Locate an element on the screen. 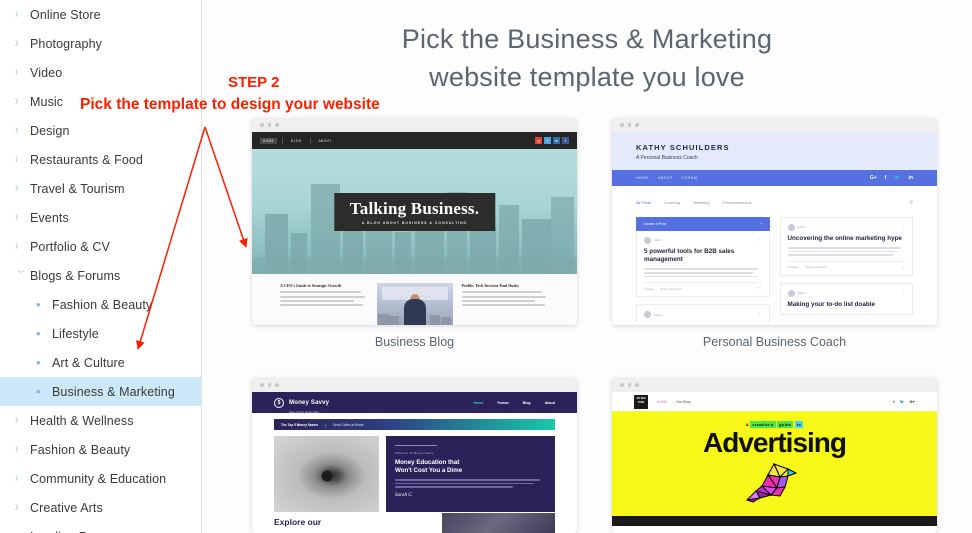 Image resolution: width=972 pixels, height=533 pixels. annotation-step-label: STEP 2 is located at coordinates (254, 82).